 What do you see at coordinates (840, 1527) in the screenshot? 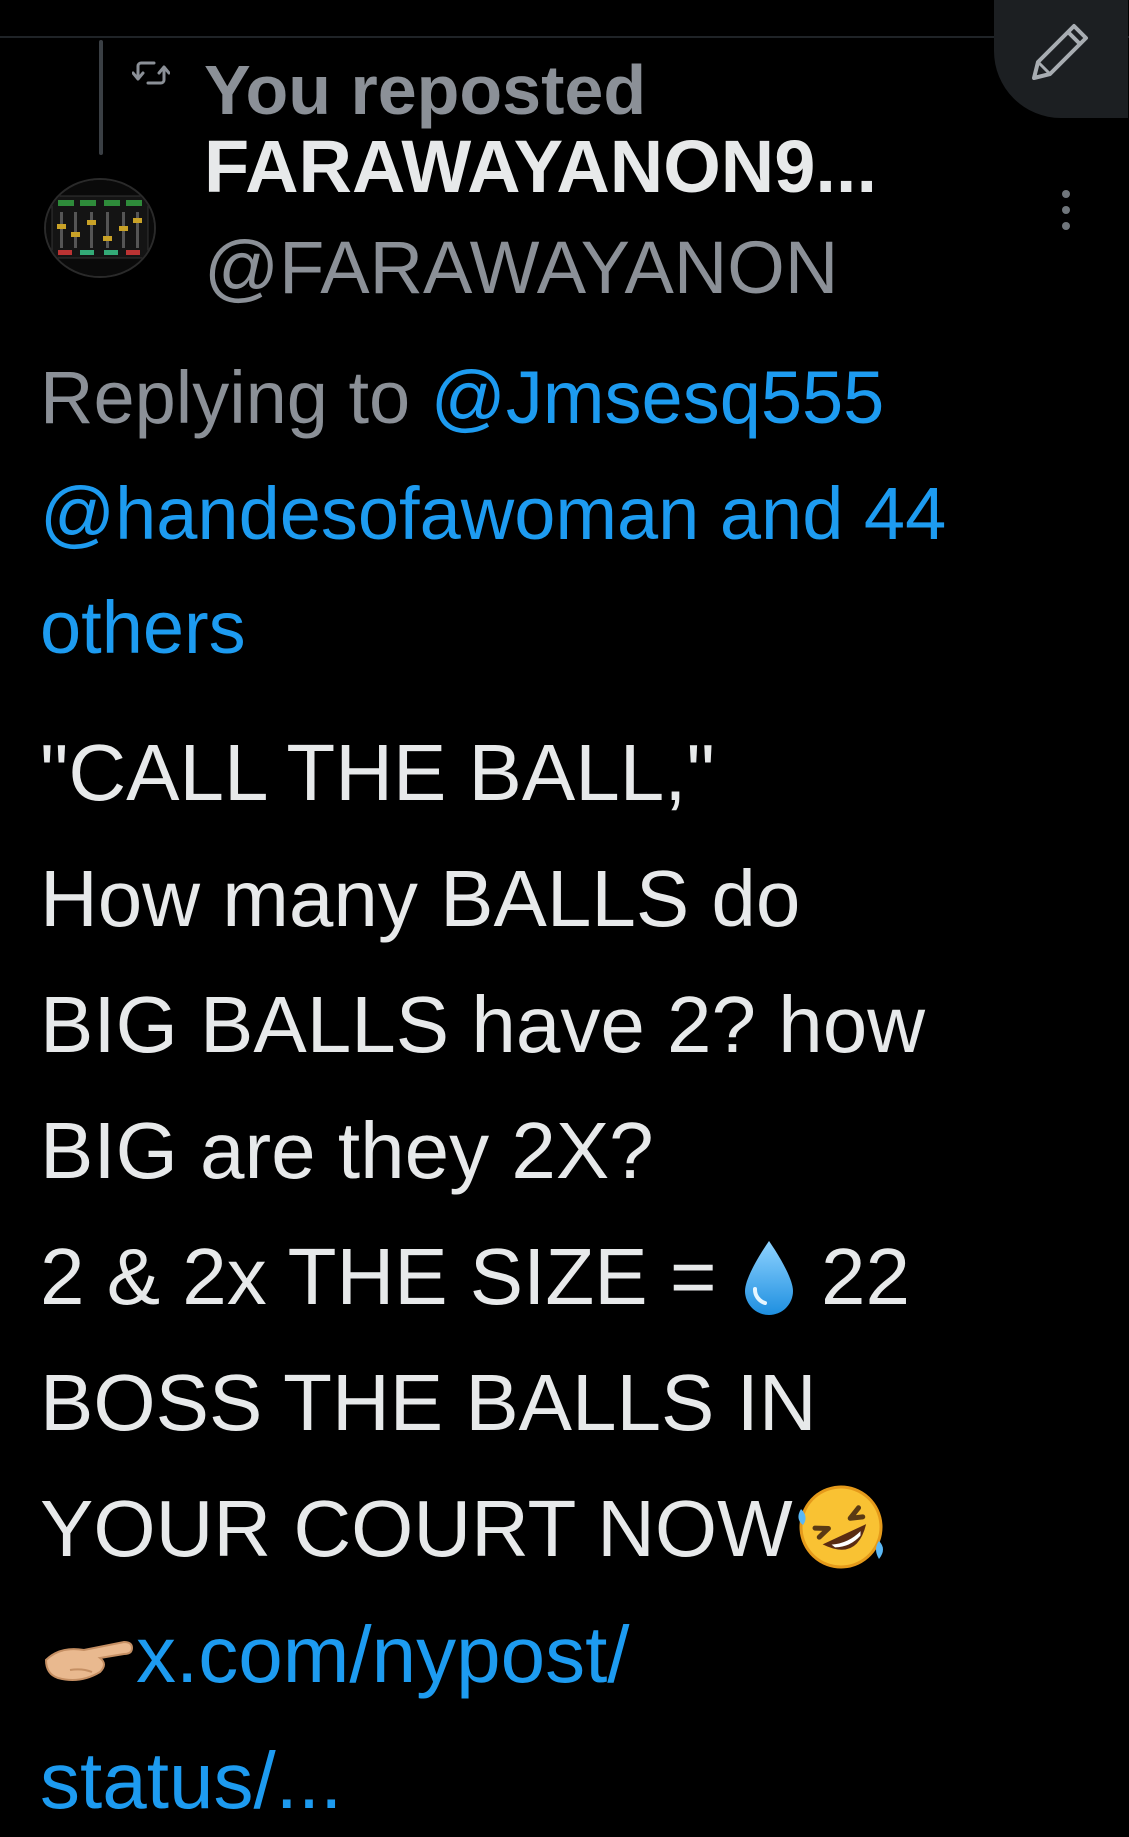
I see `rolling-on-floor-laughing-emoji` at bounding box center [840, 1527].